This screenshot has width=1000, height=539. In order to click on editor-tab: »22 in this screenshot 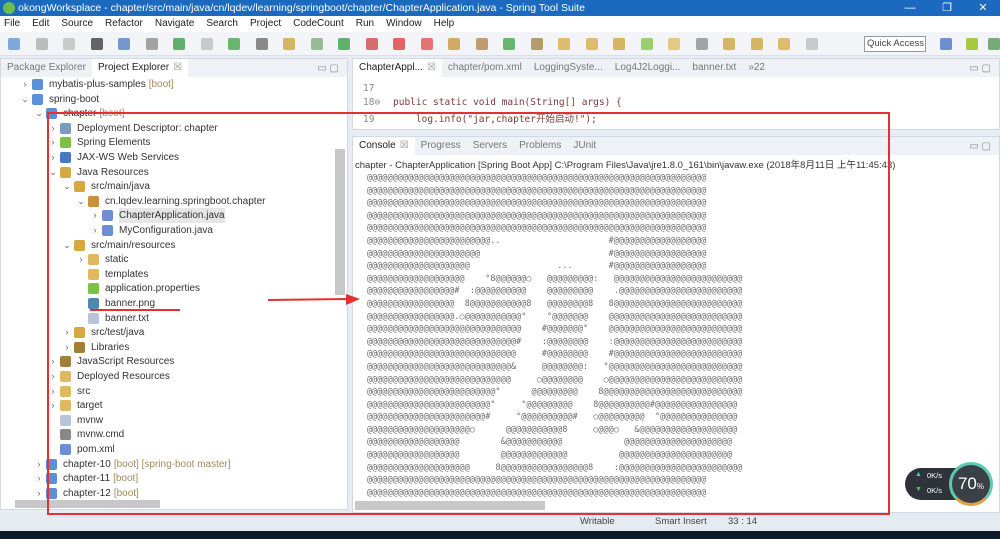, I will do `click(756, 68)`.